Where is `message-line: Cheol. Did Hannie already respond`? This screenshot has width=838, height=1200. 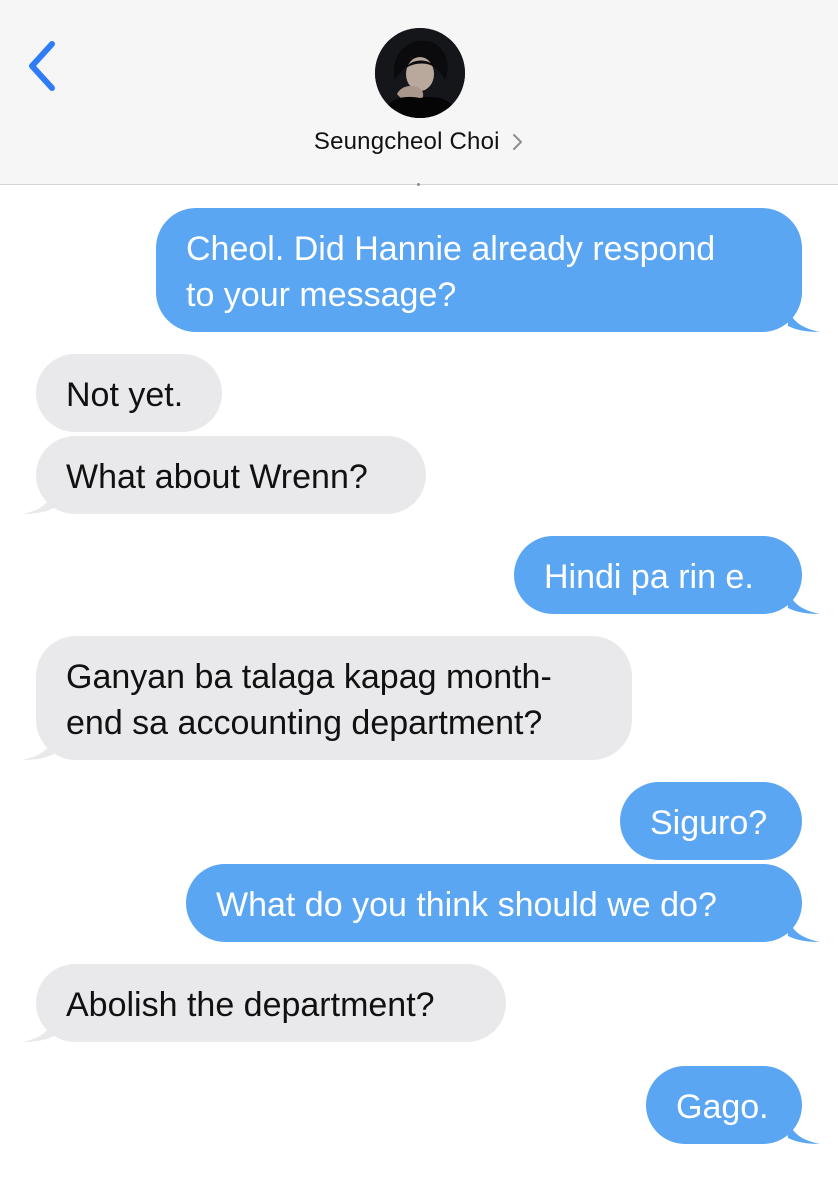 message-line: Cheol. Did Hannie already respond is located at coordinates (451, 249).